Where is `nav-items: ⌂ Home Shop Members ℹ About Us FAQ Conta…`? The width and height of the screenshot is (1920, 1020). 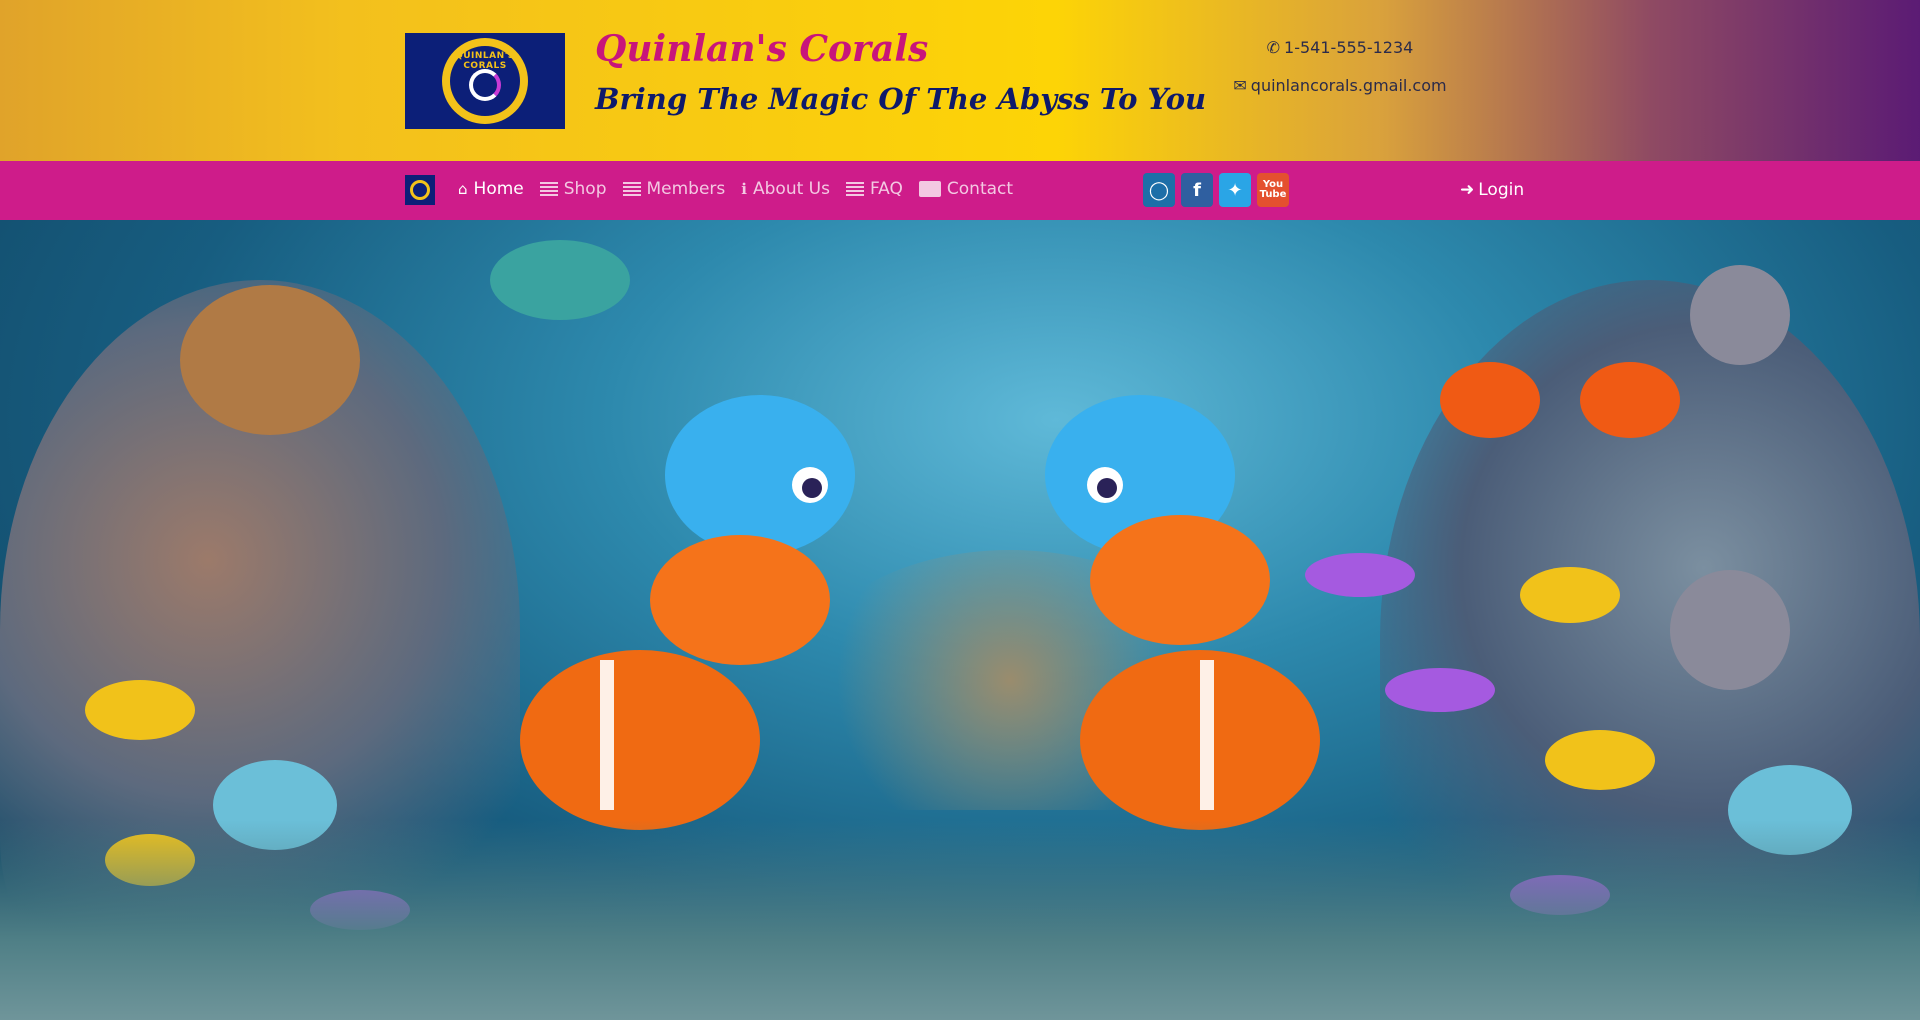
nav-items: ⌂ Home Shop Members ℹ About Us FAQ Conta… is located at coordinates (735, 189).